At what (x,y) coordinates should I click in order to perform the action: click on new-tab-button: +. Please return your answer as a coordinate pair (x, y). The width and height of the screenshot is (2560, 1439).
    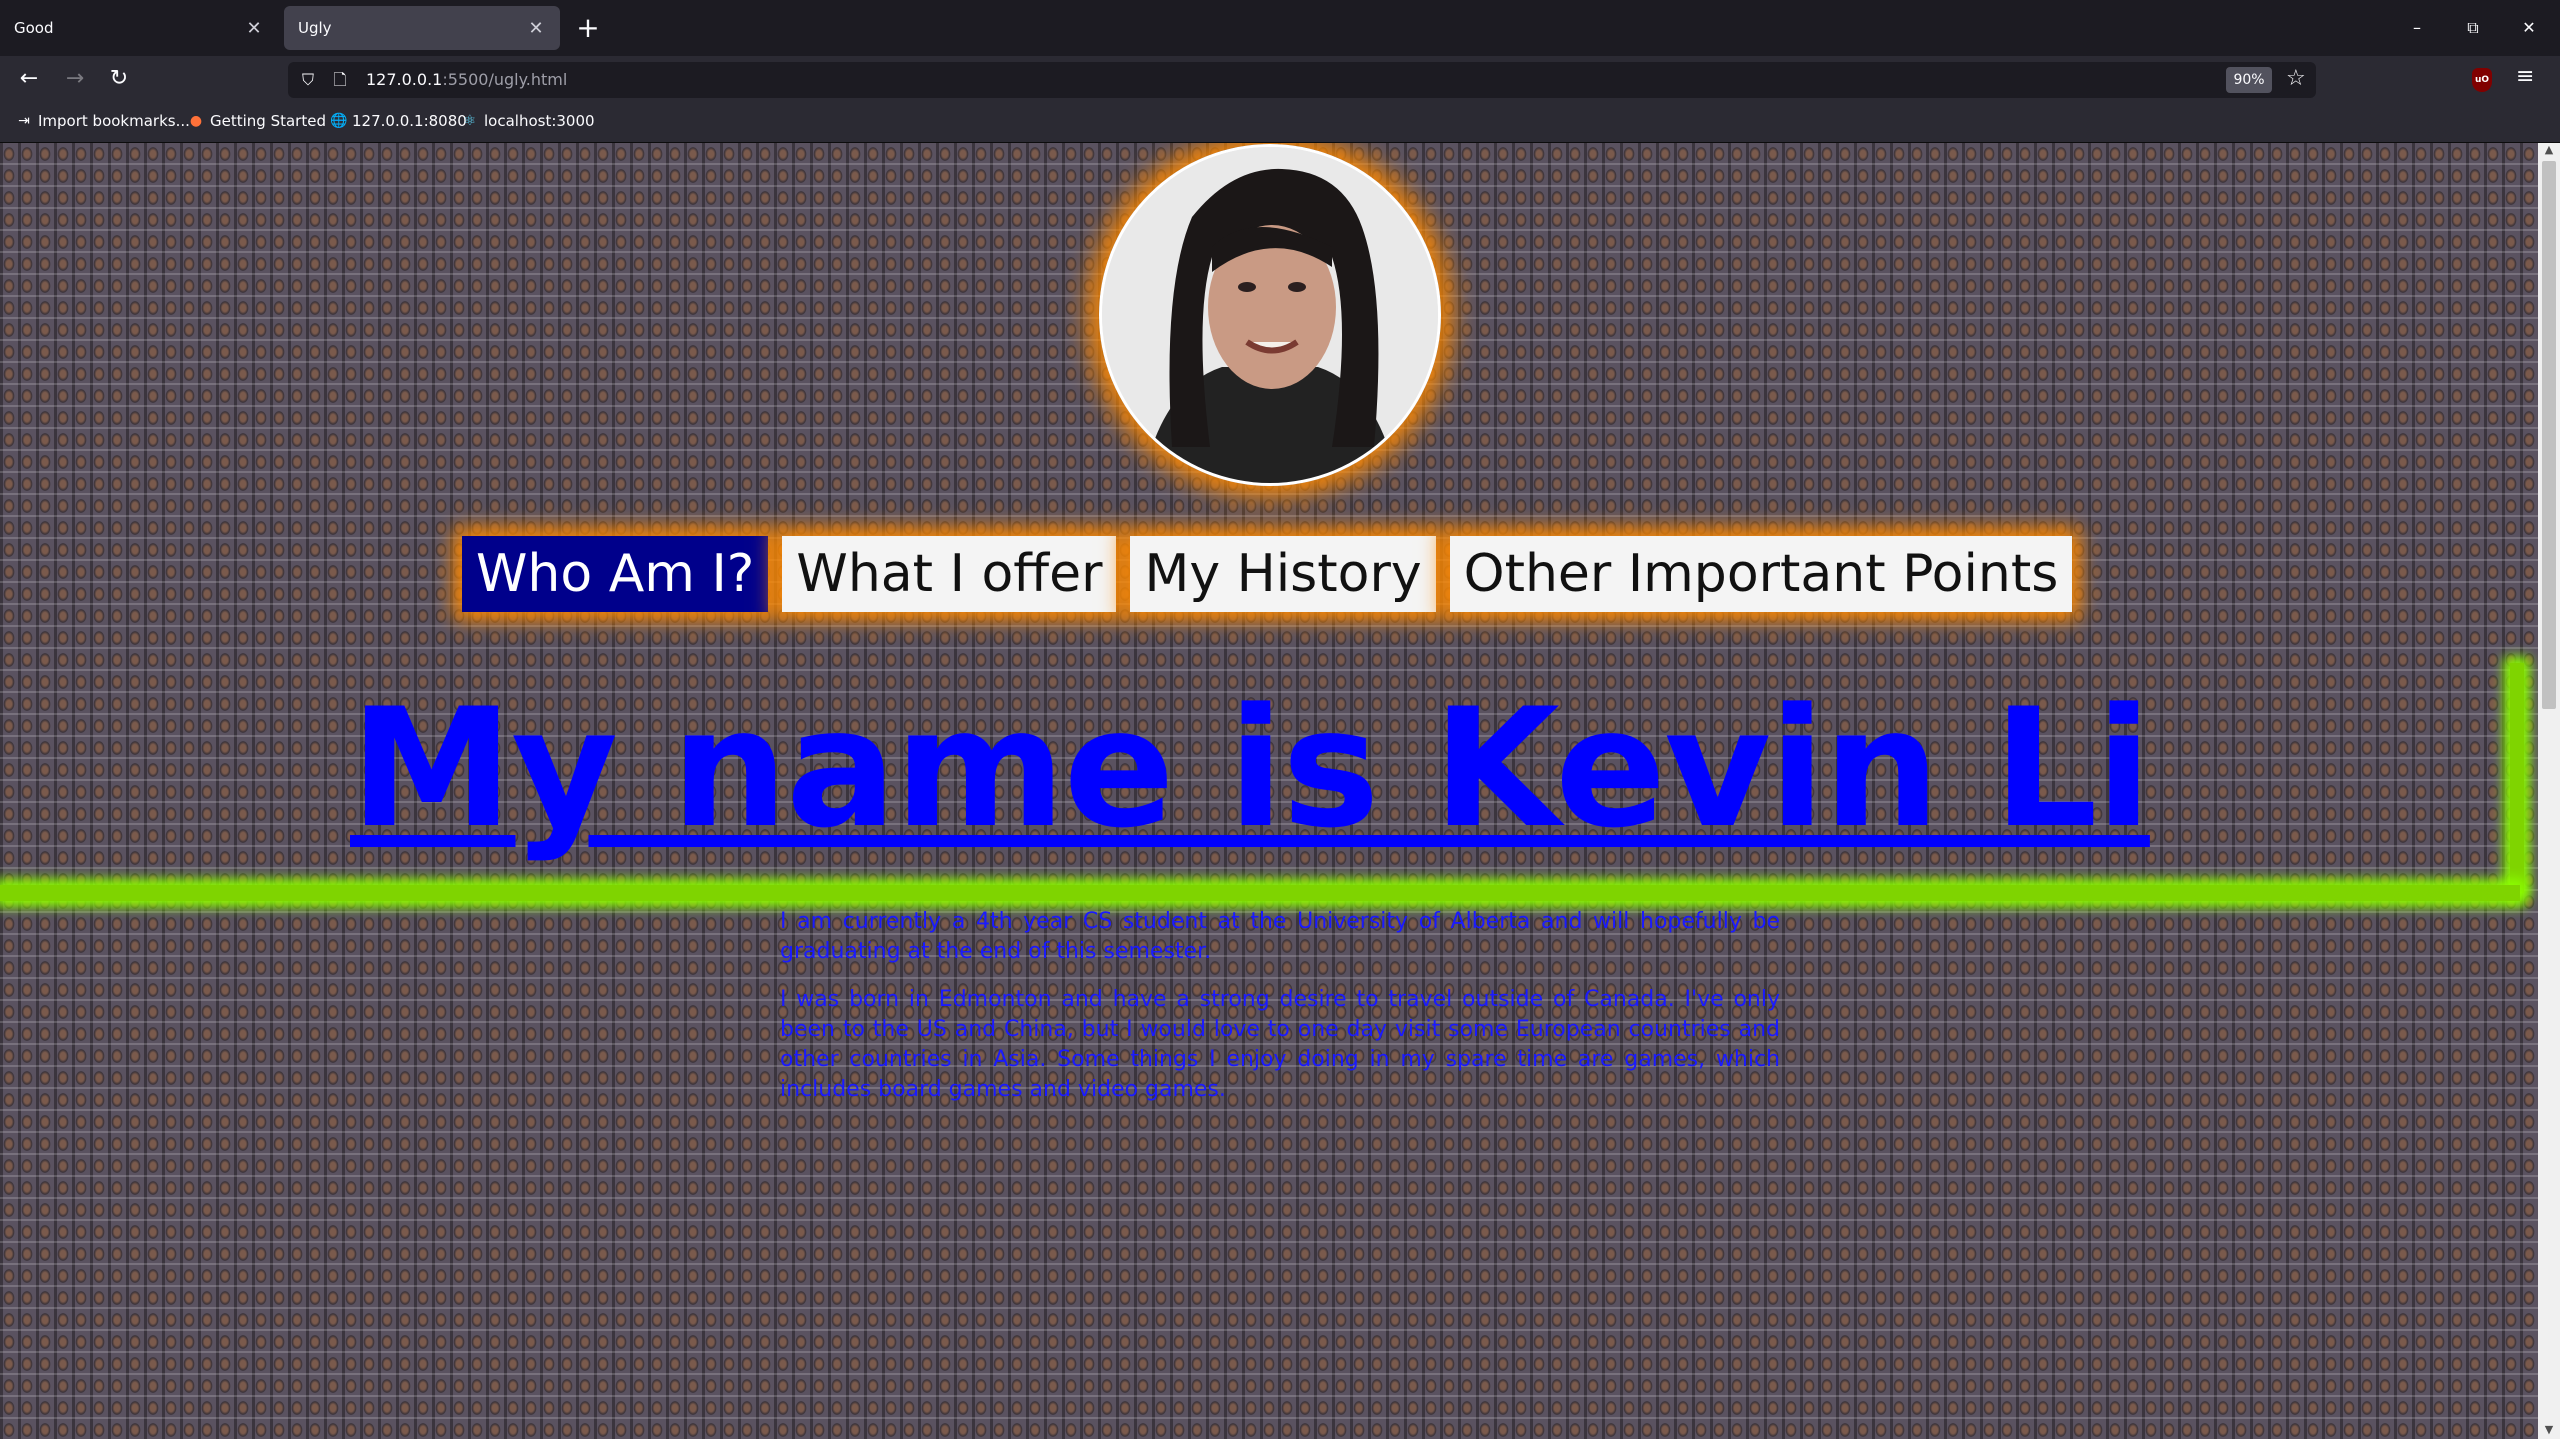
    Looking at the image, I should click on (588, 28).